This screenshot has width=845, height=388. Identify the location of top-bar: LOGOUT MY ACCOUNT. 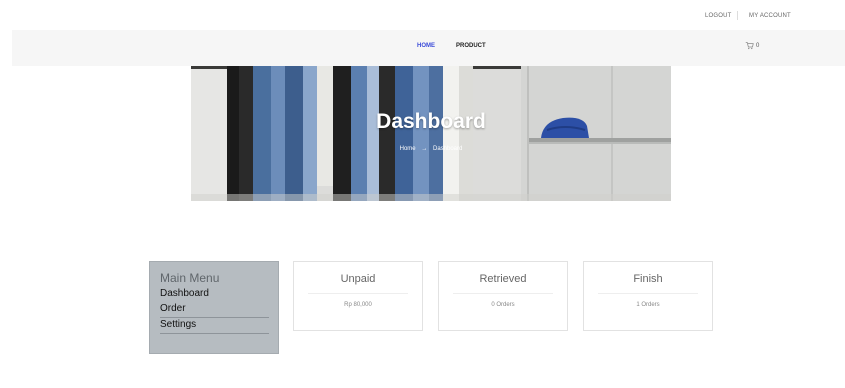
(422, 15).